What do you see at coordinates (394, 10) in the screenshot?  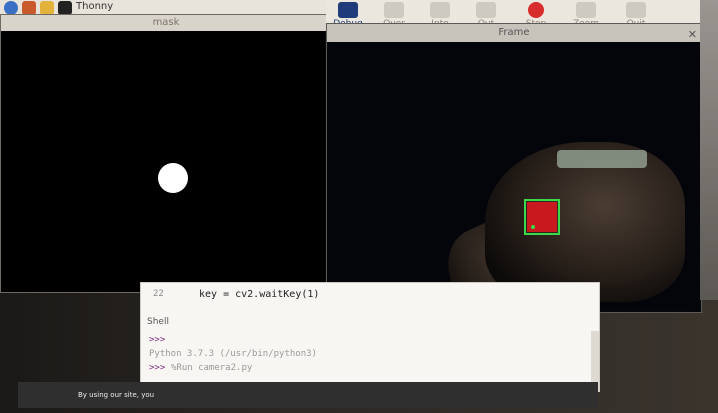 I see `step-over-icon` at bounding box center [394, 10].